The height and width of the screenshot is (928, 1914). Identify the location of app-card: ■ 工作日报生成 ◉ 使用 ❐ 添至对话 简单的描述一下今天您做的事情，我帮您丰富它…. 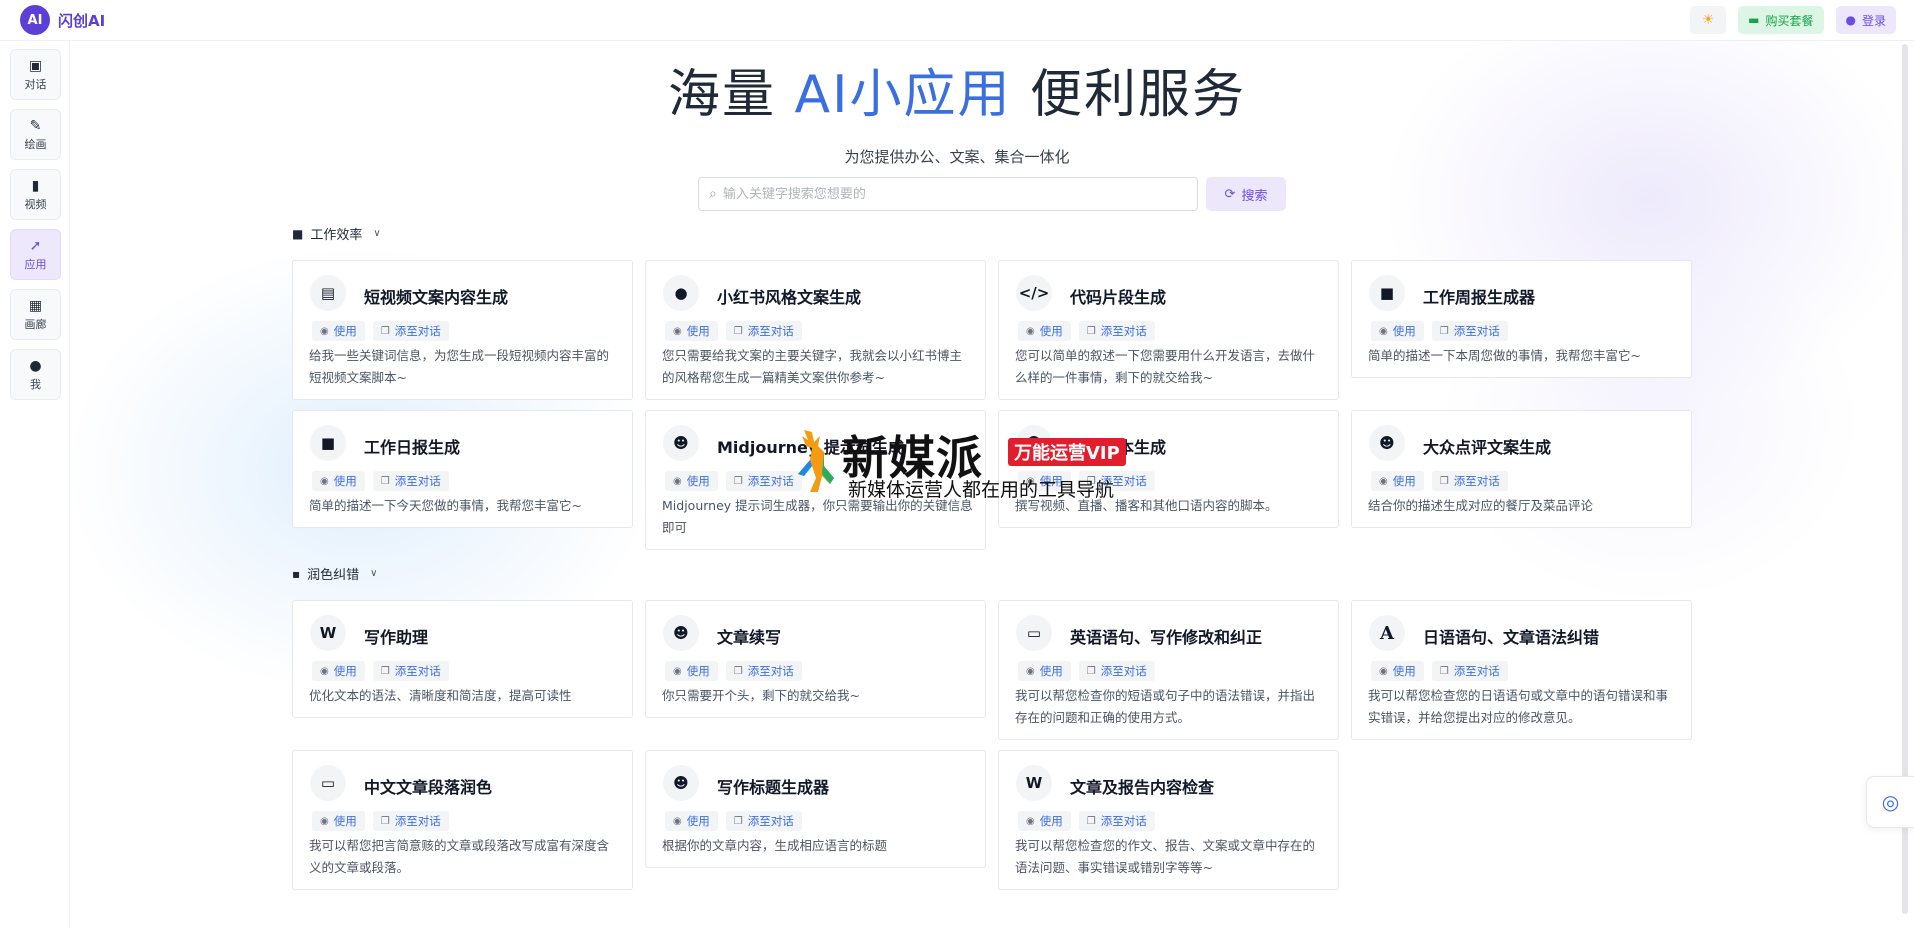
(462, 469).